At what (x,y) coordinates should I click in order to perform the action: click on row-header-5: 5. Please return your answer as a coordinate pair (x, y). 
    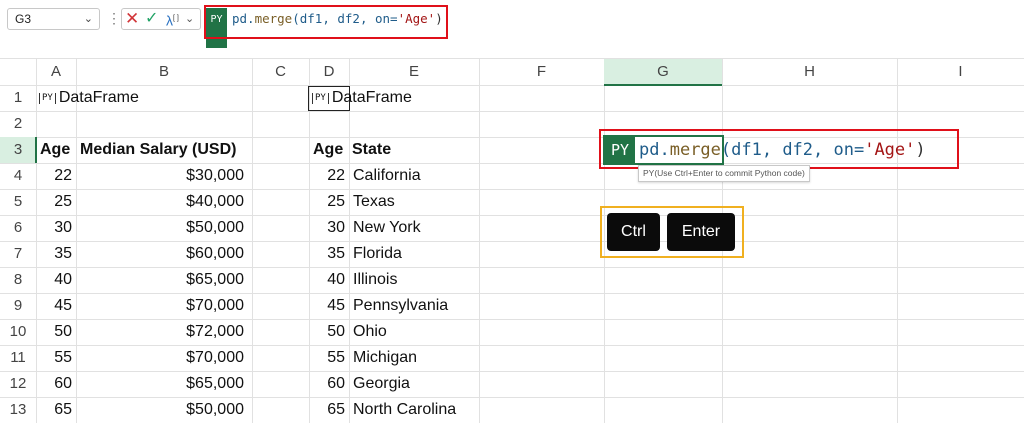
    Looking at the image, I should click on (18, 202).